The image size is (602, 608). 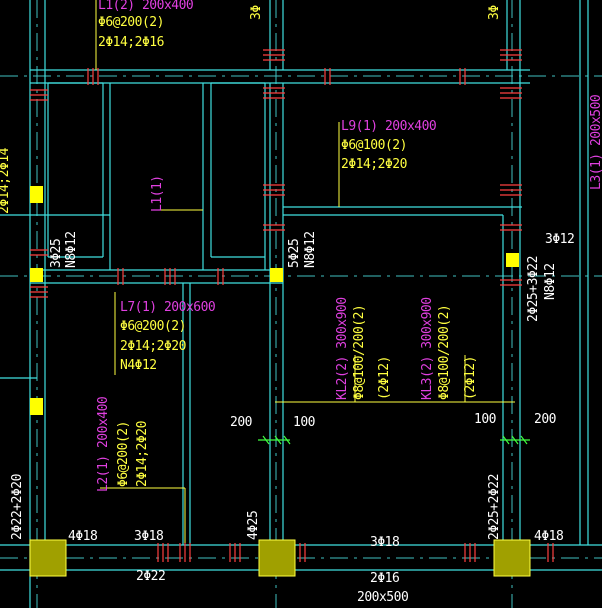 I want to click on top-right-clip: 3Φ, so click(x=494, y=12).